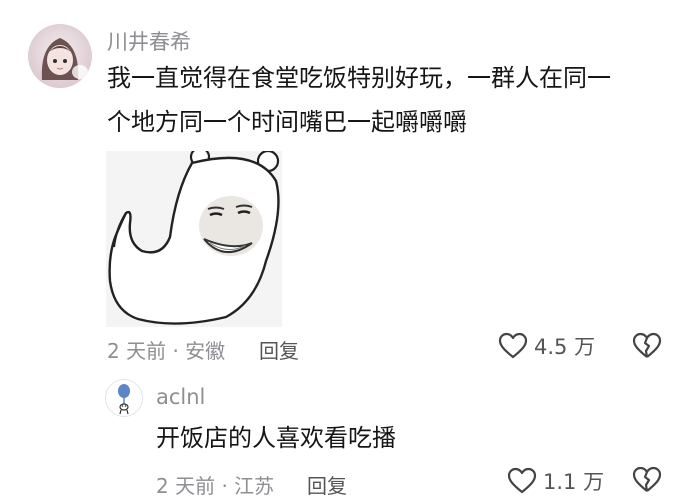  I want to click on comment-text-line: 我一直觉得在食堂吃饭特别好玩，一群人在同一, so click(359, 78).